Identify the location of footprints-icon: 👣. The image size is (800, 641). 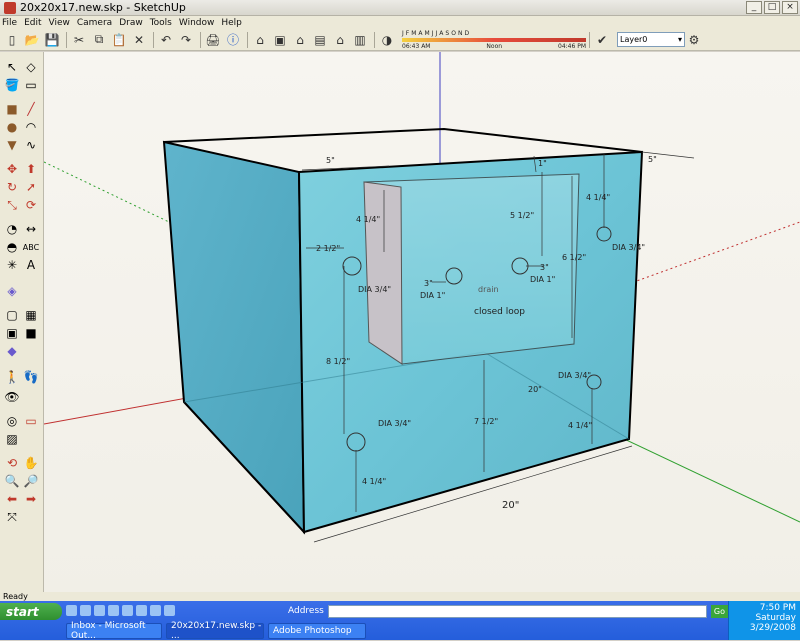
(31, 377).